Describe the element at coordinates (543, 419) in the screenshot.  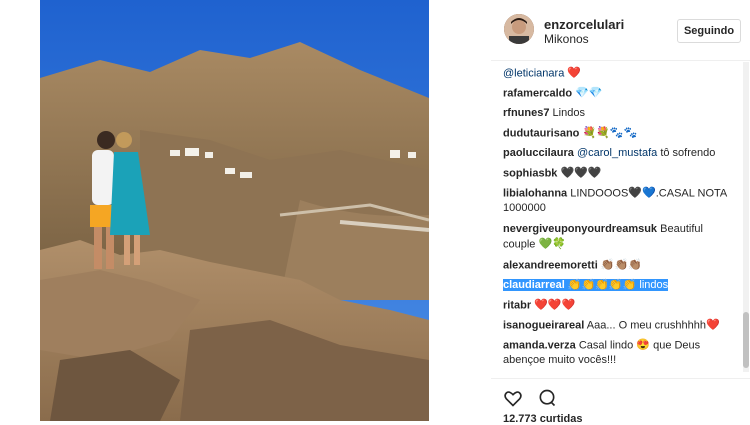
I see `like-count: 12.773 curtidas` at that location.